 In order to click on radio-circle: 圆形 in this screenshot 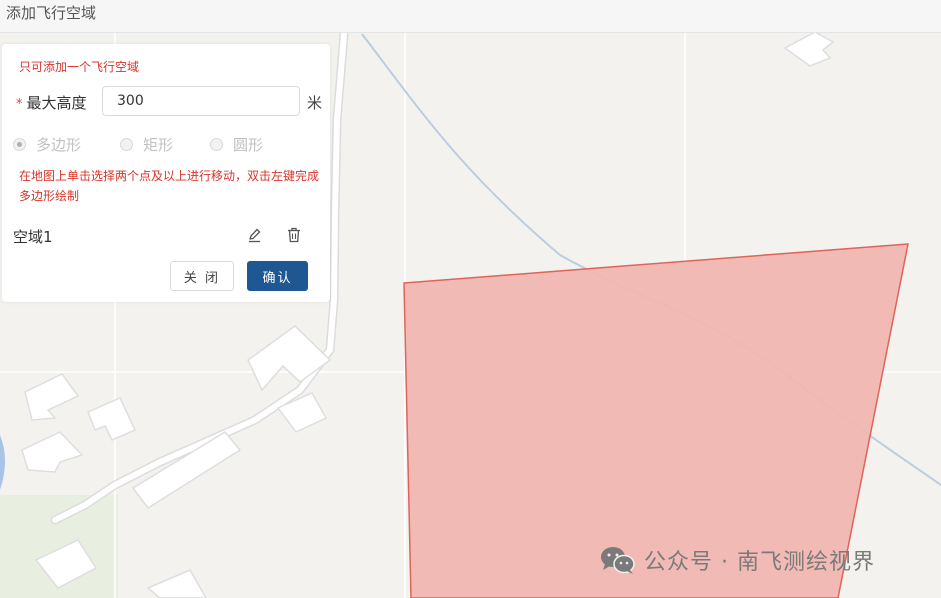, I will do `click(236, 144)`.